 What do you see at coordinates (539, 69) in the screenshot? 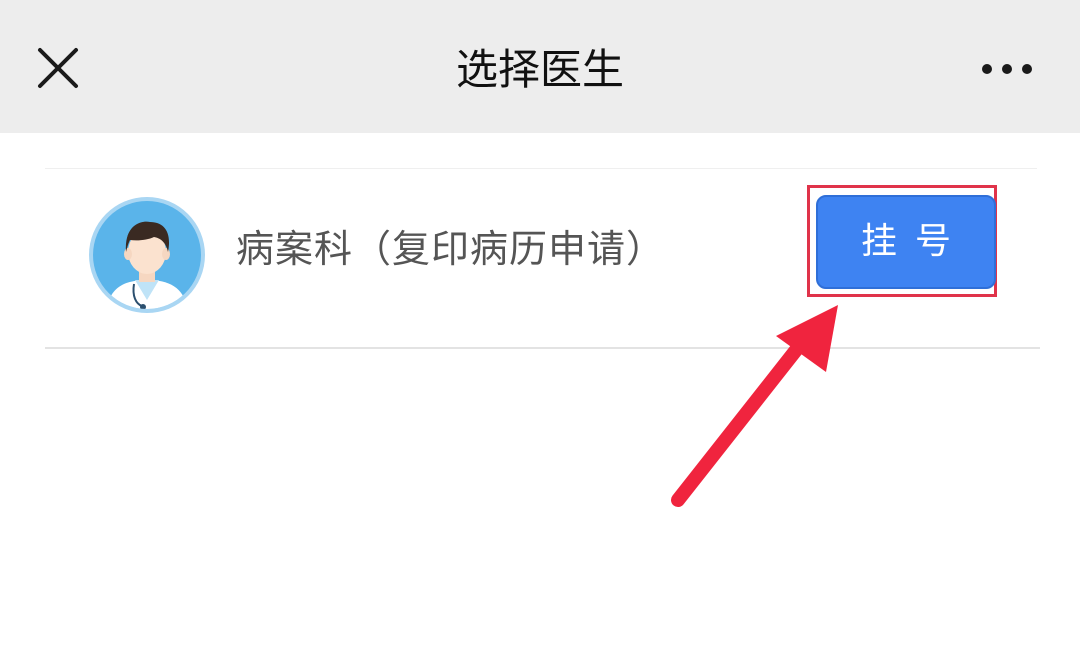
I see `page-title: 选择医生` at bounding box center [539, 69].